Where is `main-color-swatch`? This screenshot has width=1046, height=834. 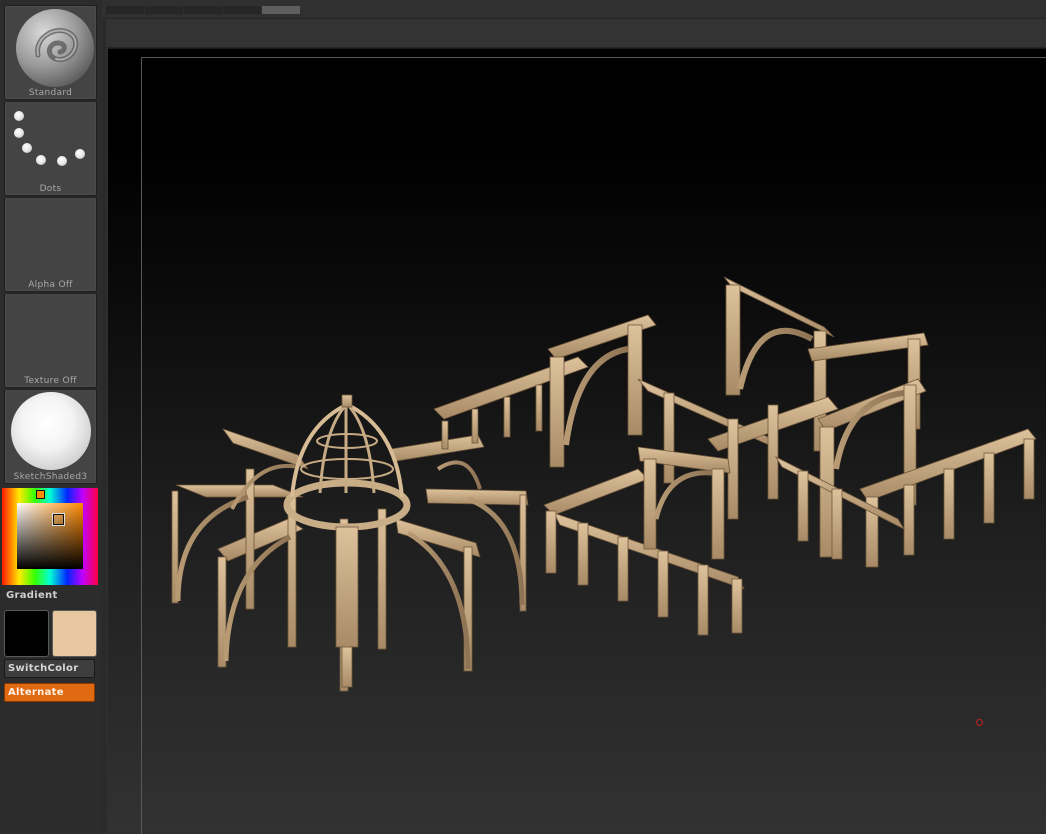 main-color-swatch is located at coordinates (26, 633).